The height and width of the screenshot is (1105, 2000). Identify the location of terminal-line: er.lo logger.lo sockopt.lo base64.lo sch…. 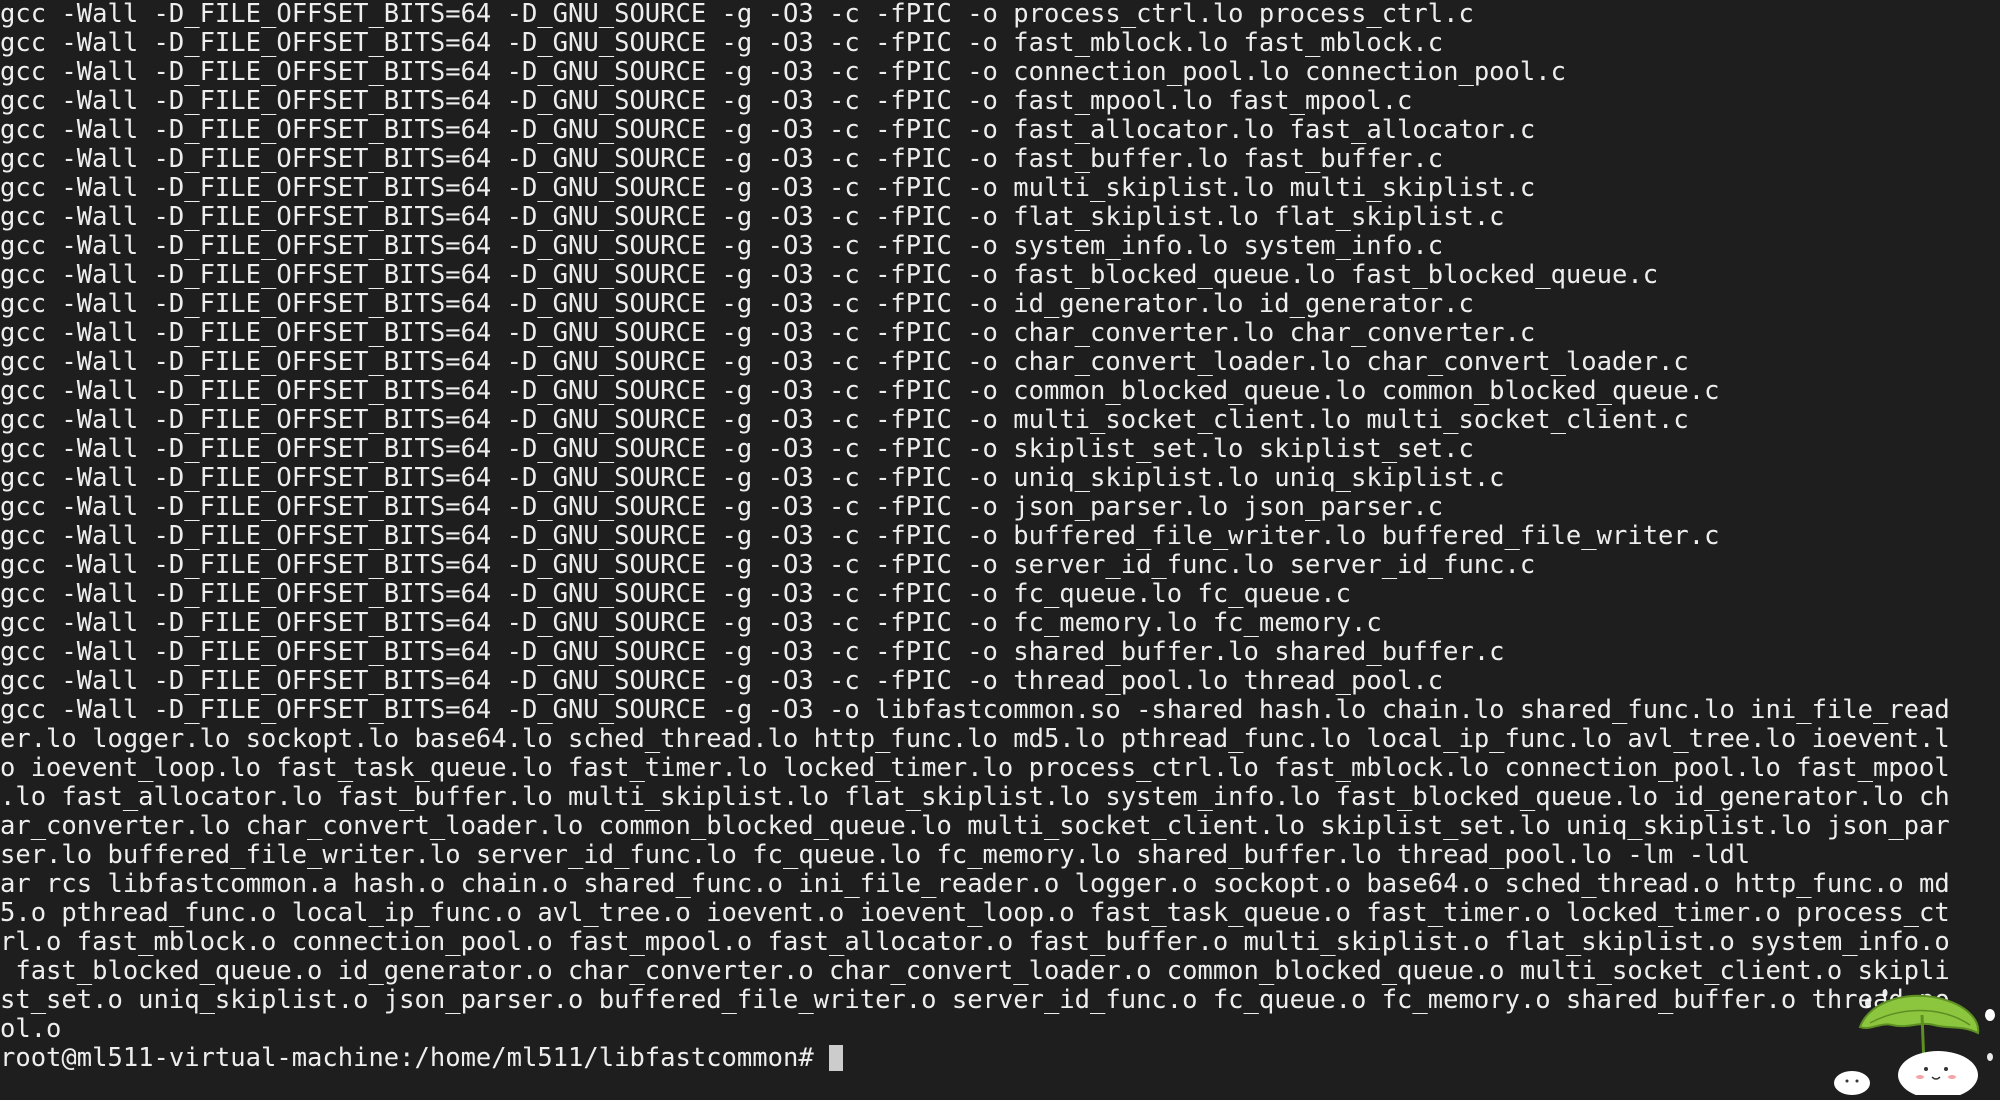
(975, 739).